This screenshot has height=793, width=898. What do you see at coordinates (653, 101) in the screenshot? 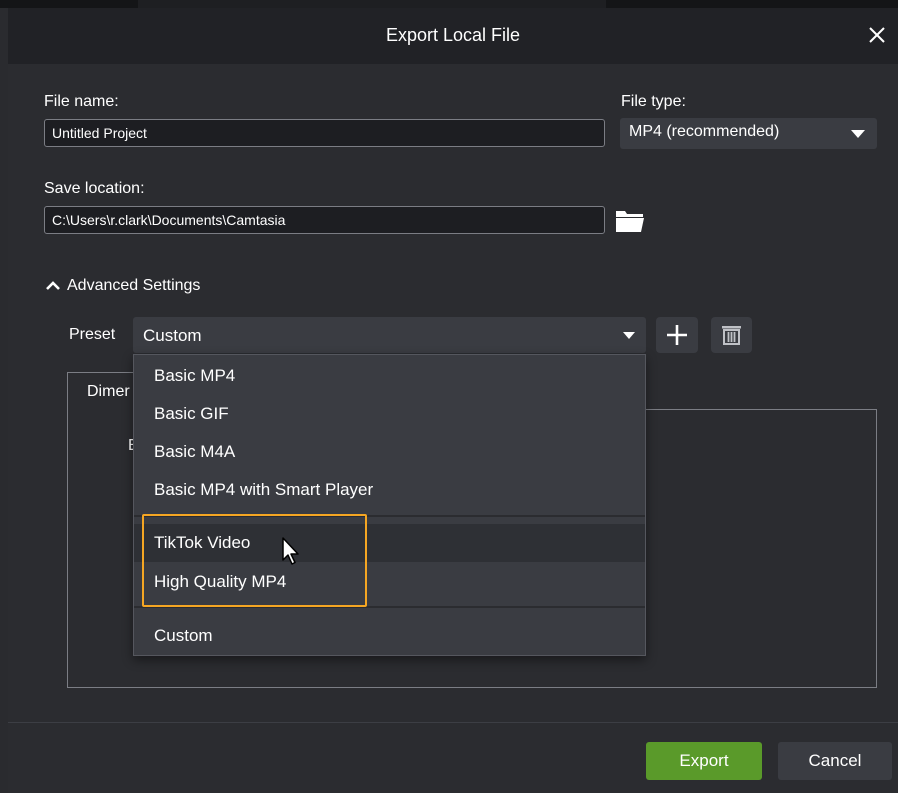
I see `file-type-label: File type:` at bounding box center [653, 101].